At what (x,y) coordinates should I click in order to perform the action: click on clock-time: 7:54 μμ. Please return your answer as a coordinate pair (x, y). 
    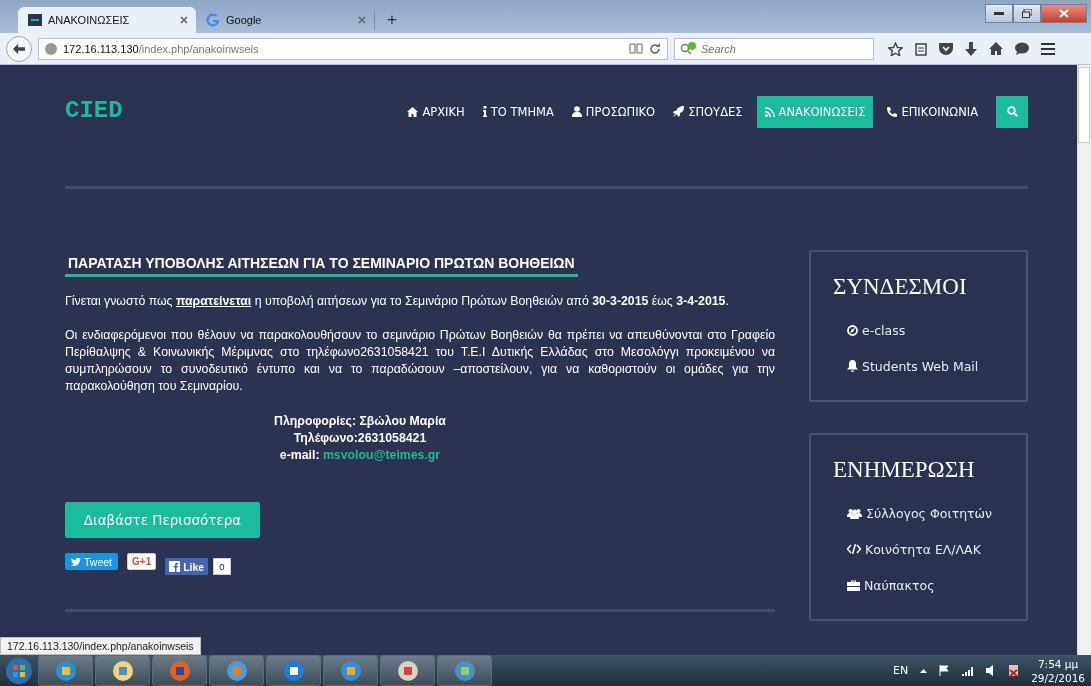
    Looking at the image, I should click on (1058, 663).